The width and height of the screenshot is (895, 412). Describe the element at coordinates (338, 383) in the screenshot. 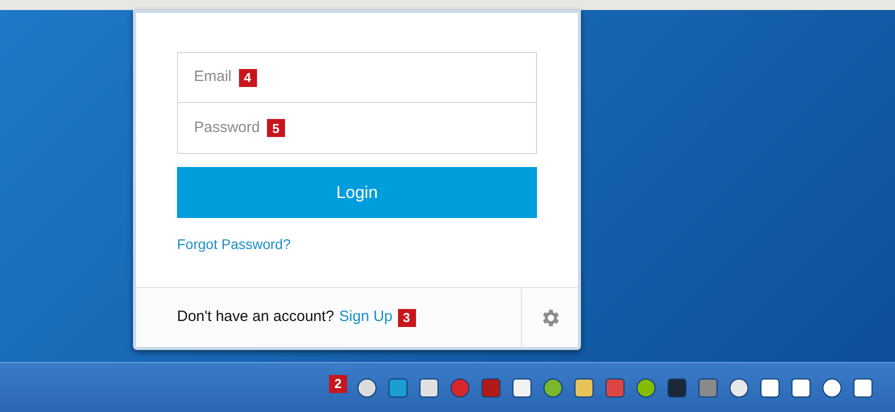

I see `number-marker: 2` at that location.